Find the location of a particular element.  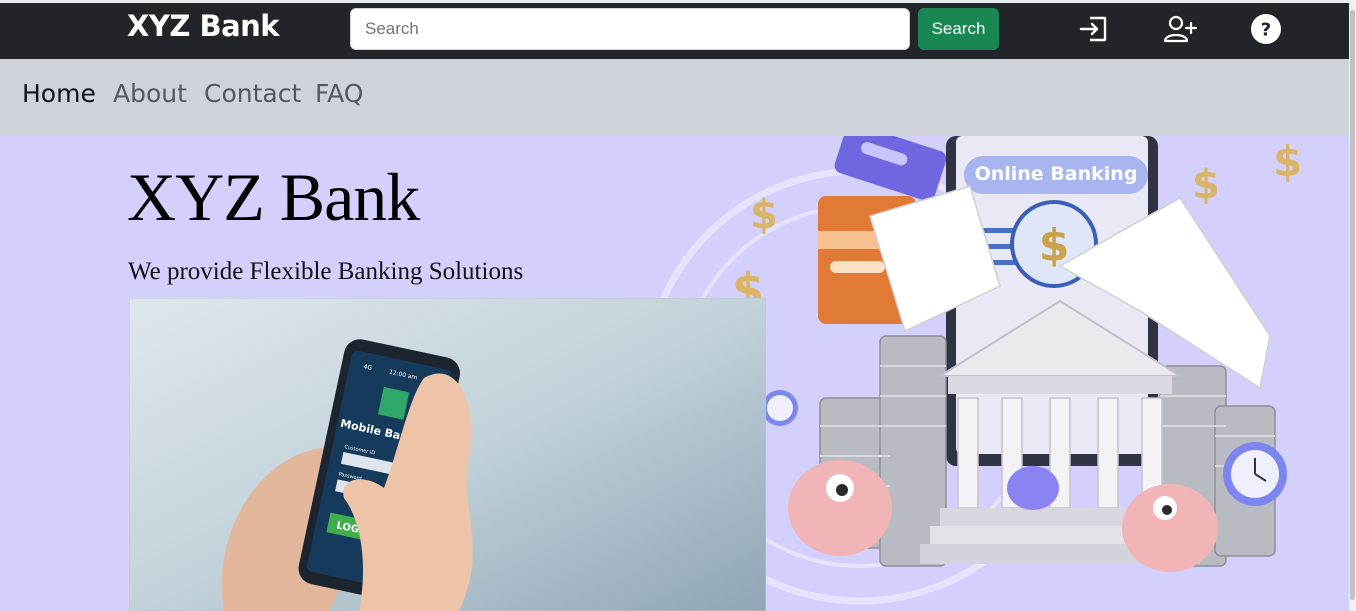

help-icon: ? is located at coordinates (1266, 29).